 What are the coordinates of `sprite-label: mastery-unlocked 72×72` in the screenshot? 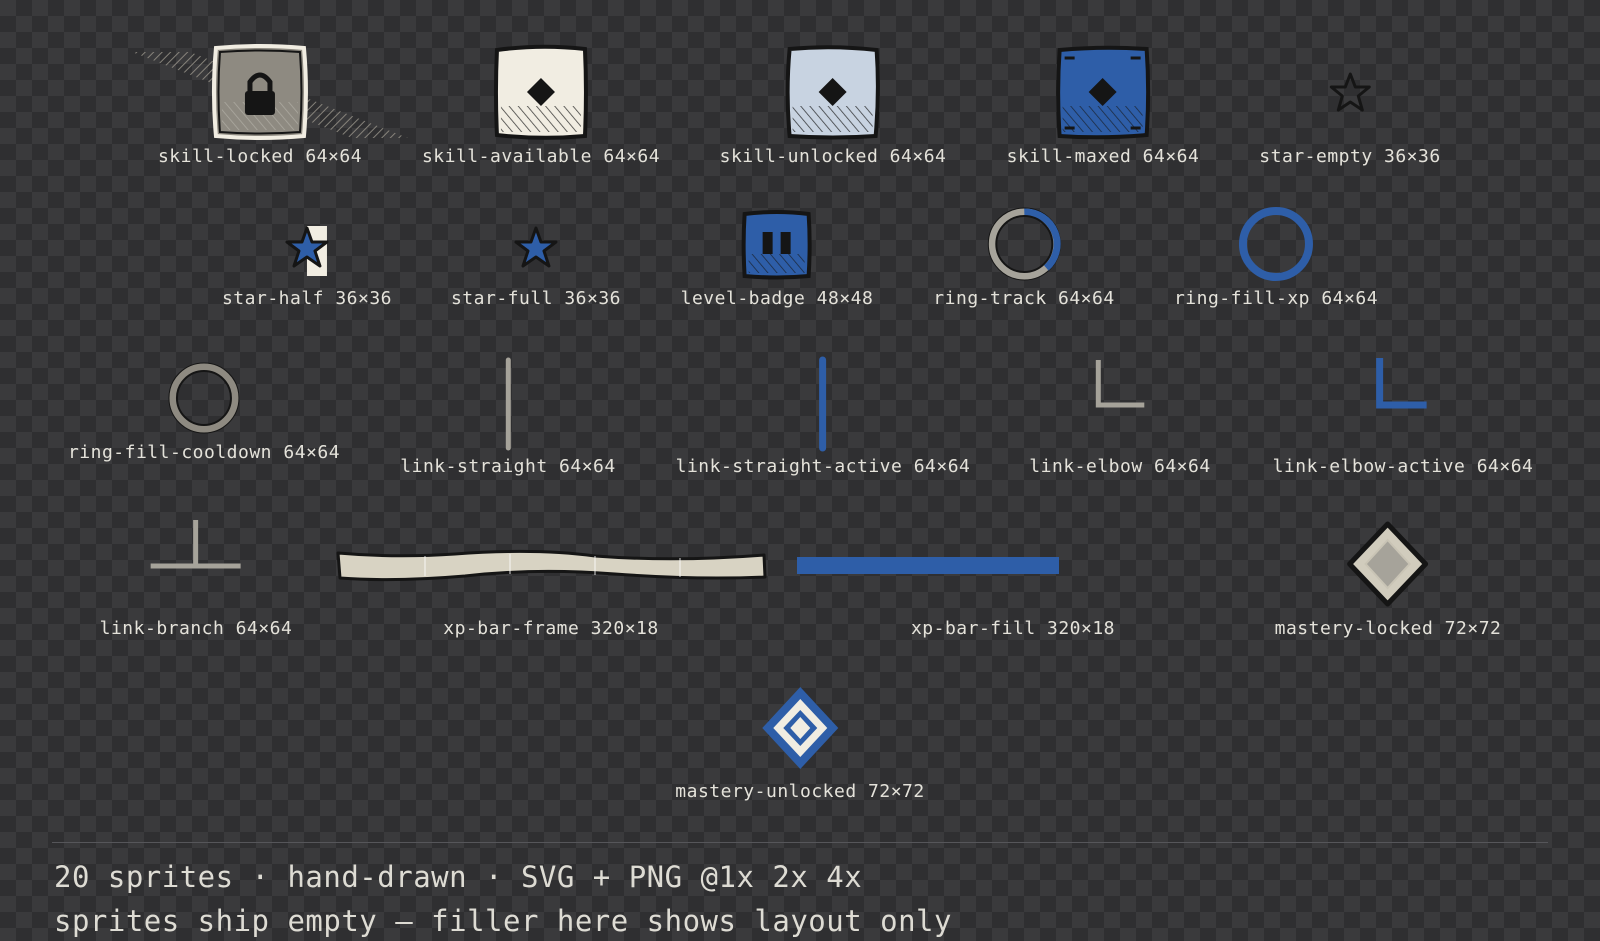 It's located at (800, 791).